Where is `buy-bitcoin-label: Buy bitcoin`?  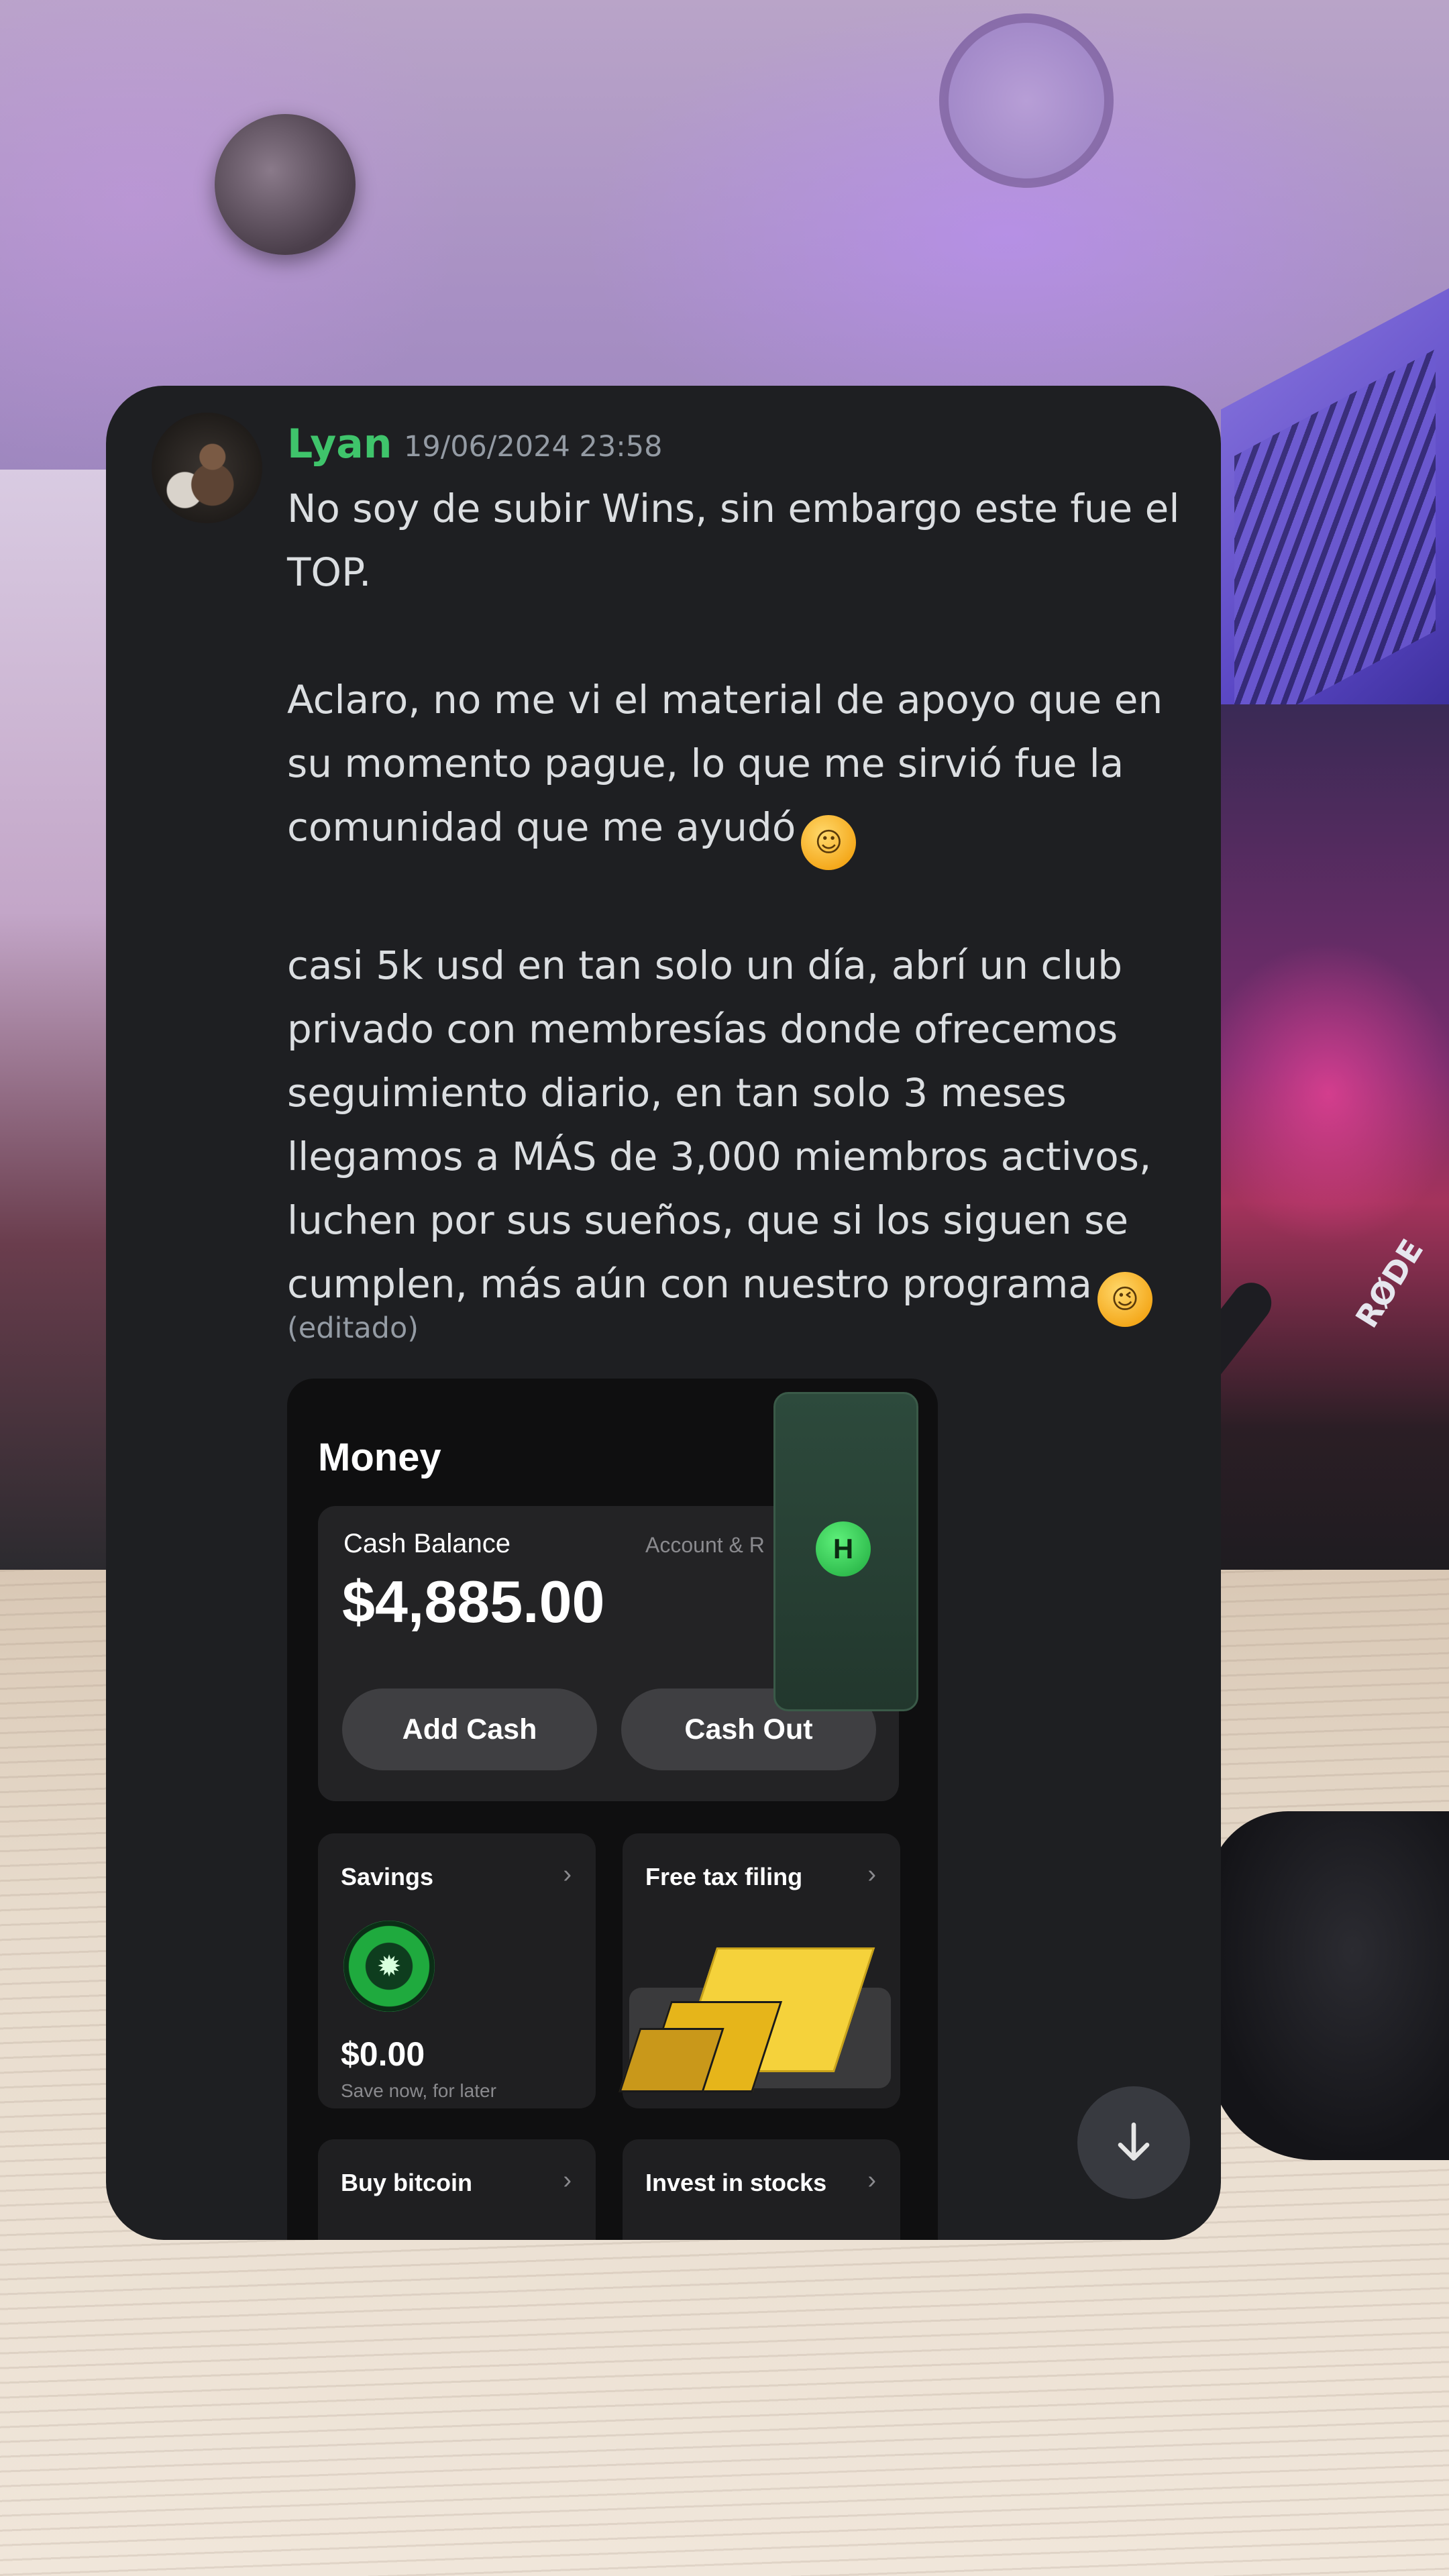
buy-bitcoin-label: Buy bitcoin is located at coordinates (406, 2182).